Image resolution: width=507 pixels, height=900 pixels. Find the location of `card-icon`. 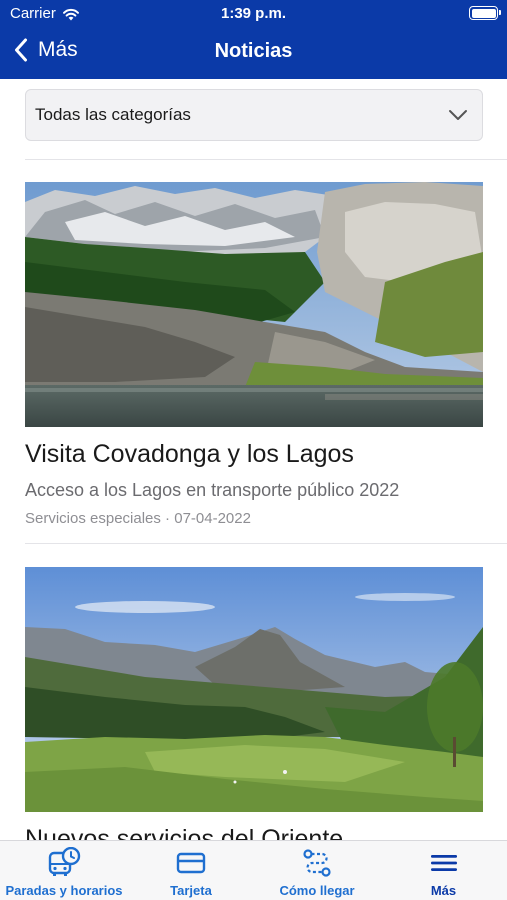

card-icon is located at coordinates (191, 863).